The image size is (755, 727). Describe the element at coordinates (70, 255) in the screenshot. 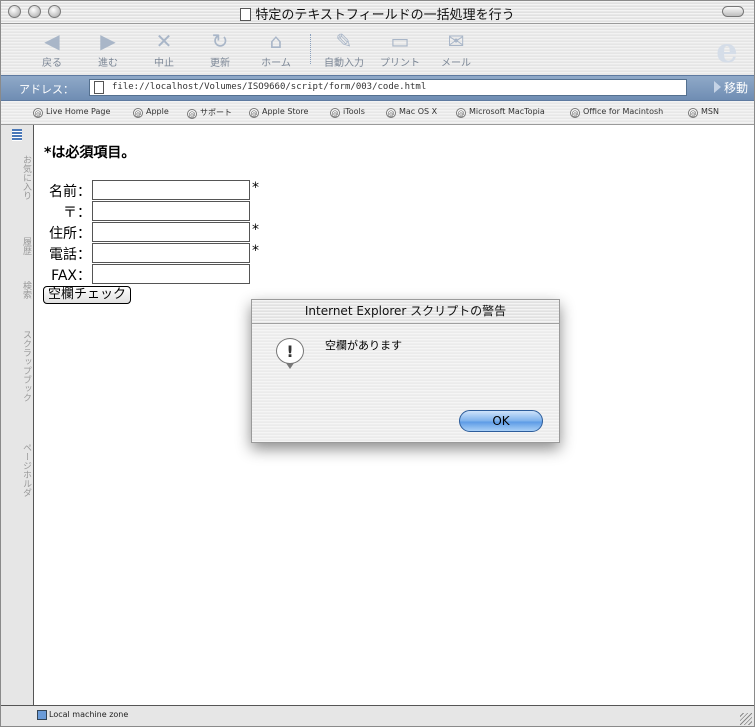

I see `field-label: 電話：` at that location.